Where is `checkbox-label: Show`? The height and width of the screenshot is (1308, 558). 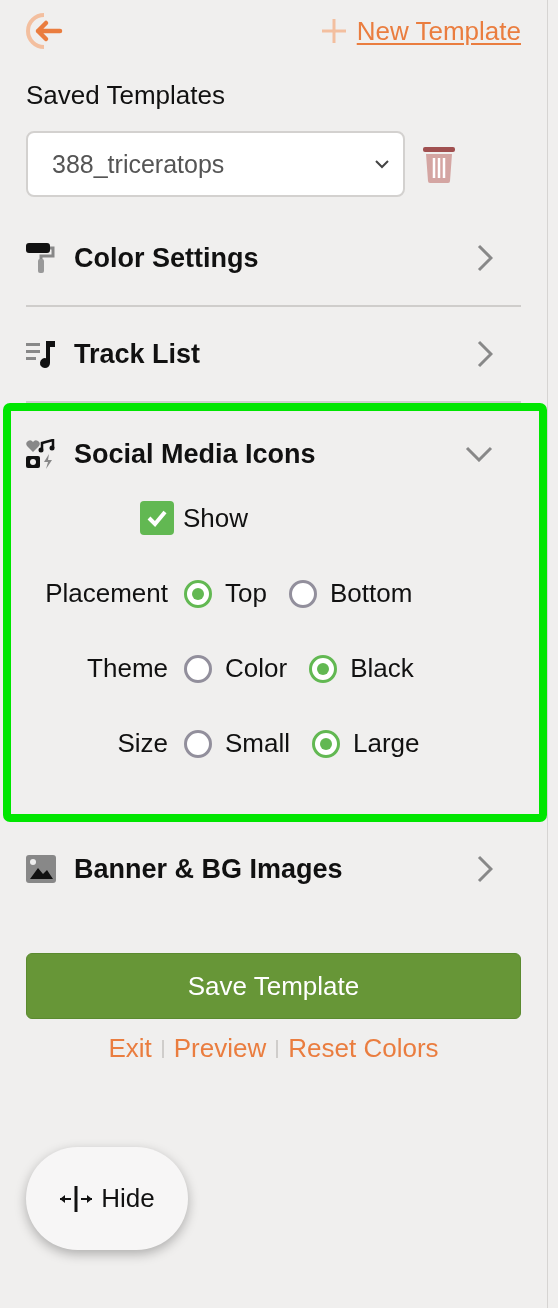
checkbox-label: Show is located at coordinates (216, 518).